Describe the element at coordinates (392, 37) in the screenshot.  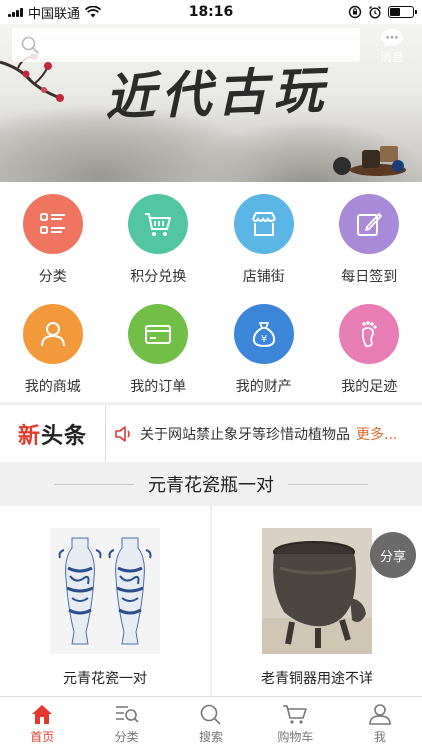
I see `chat-bubble-icon` at that location.